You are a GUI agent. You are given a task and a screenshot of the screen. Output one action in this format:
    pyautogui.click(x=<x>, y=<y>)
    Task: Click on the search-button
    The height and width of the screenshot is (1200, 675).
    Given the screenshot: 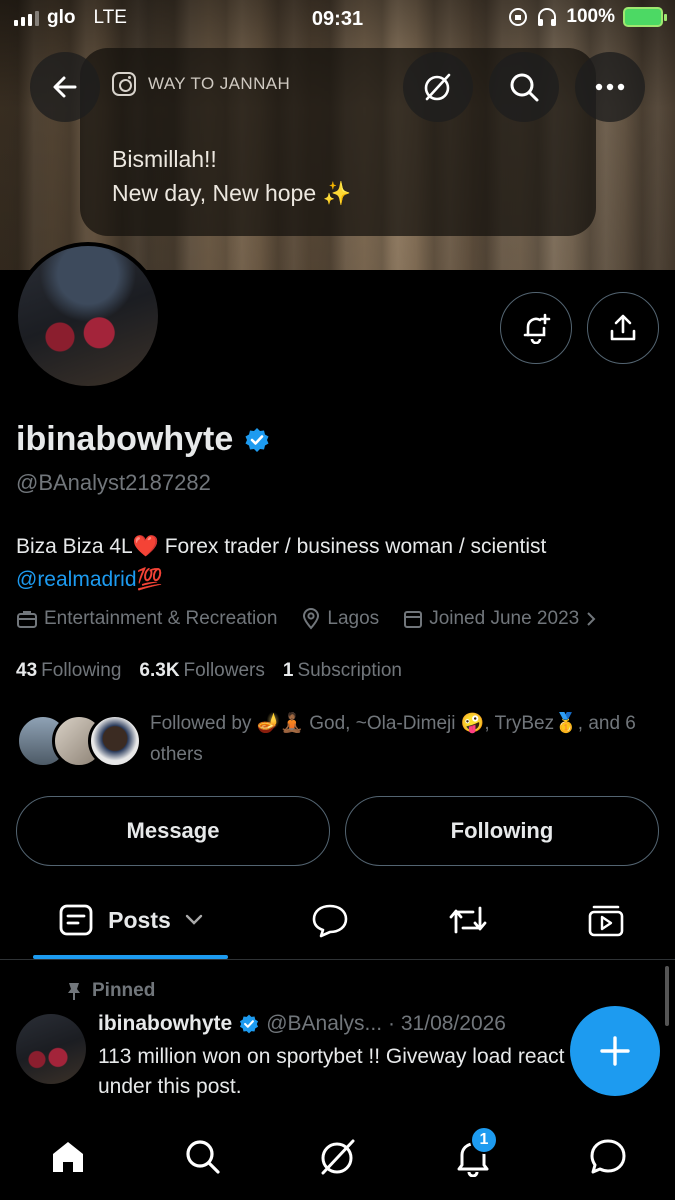 What is the action you would take?
    pyautogui.click(x=524, y=87)
    